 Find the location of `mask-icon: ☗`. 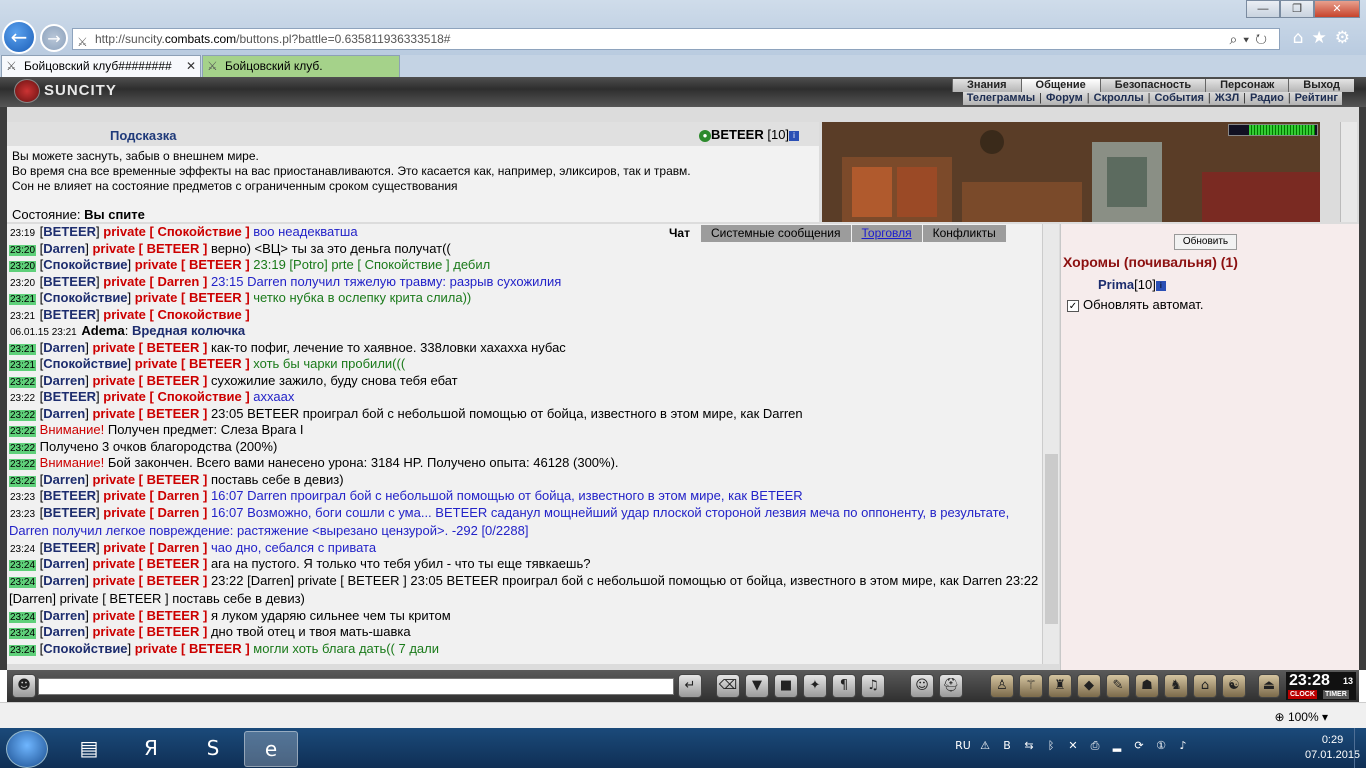

mask-icon: ☗ is located at coordinates (1147, 686).